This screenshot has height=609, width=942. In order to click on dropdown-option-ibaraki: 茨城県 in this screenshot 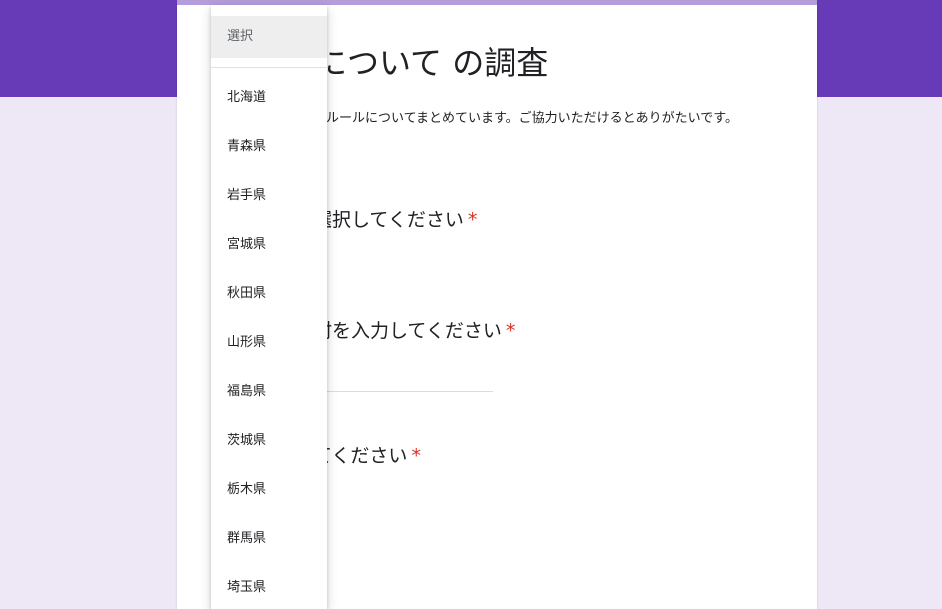, I will do `click(269, 440)`.